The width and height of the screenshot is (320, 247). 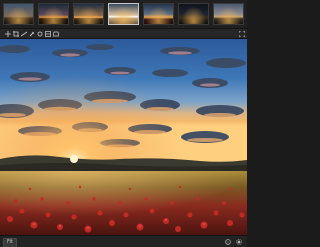 I want to click on fullscreen-icon, so click(x=241, y=33).